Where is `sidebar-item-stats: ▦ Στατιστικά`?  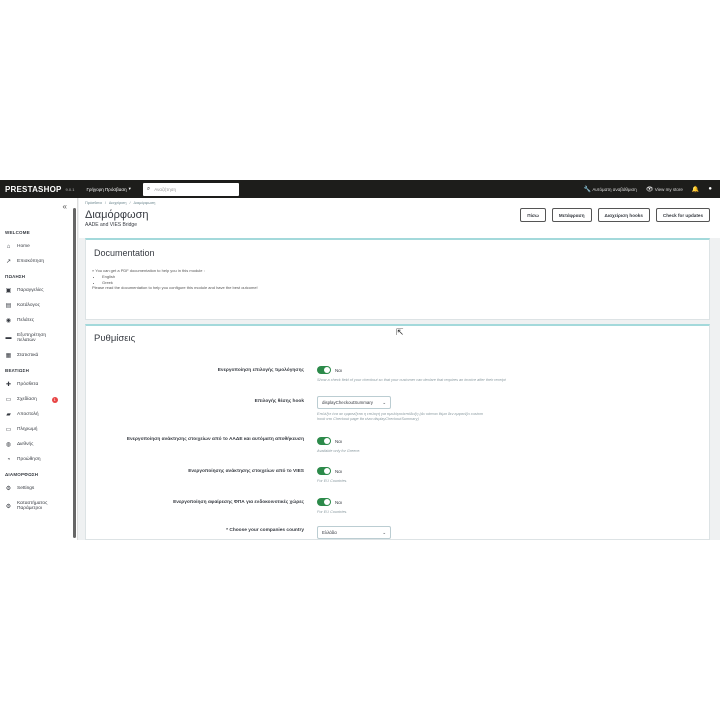 sidebar-item-stats: ▦ Στατιστικά is located at coordinates (36, 355).